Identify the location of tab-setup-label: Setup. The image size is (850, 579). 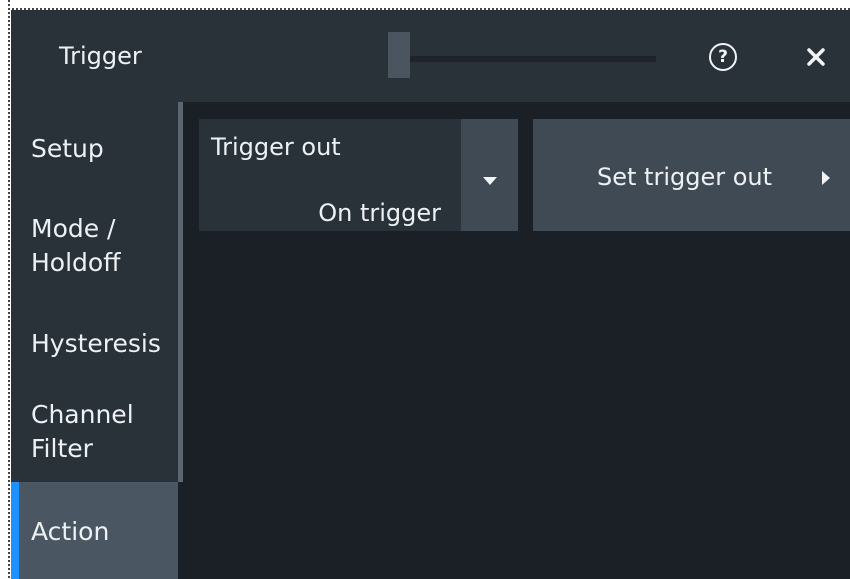
(67, 148).